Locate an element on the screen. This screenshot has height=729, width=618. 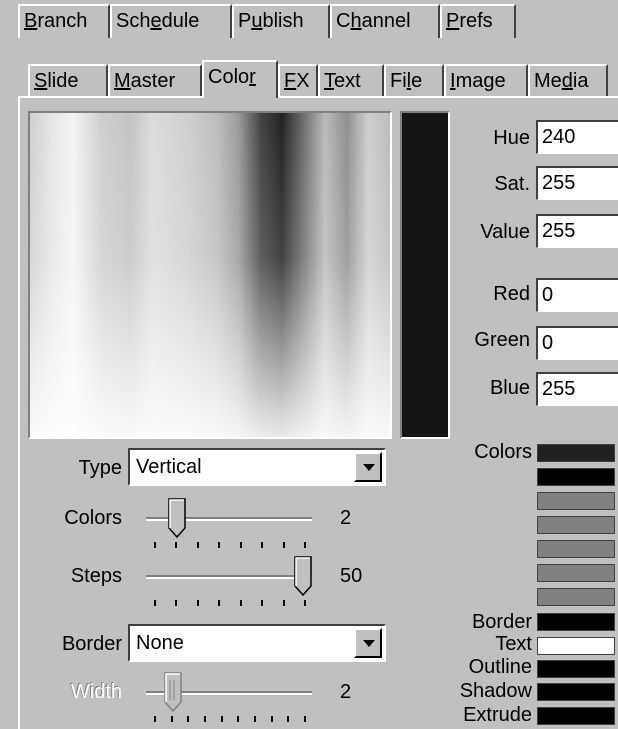
tab-prefs: Prefs is located at coordinates (478, 21).